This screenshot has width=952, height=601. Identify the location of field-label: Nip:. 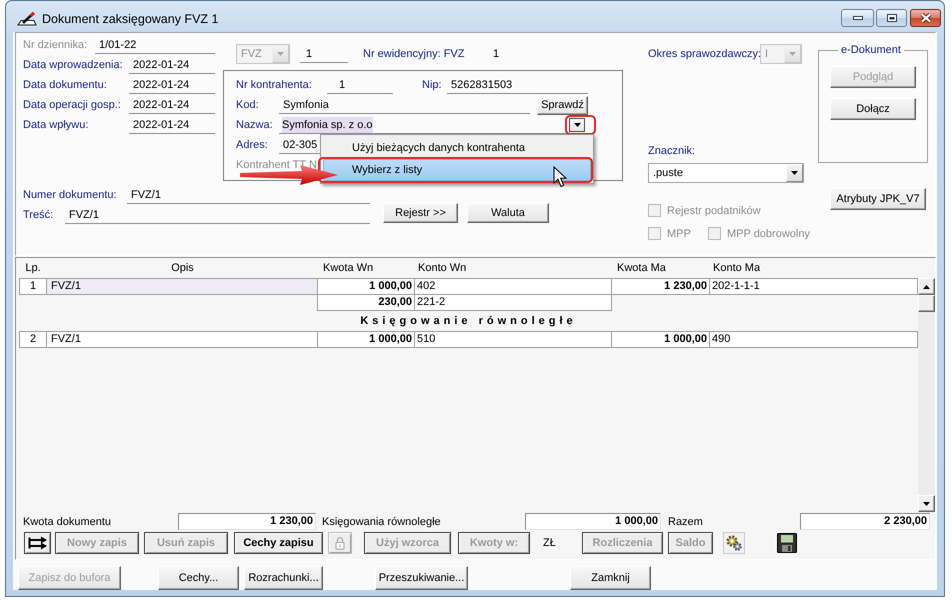
(432, 85).